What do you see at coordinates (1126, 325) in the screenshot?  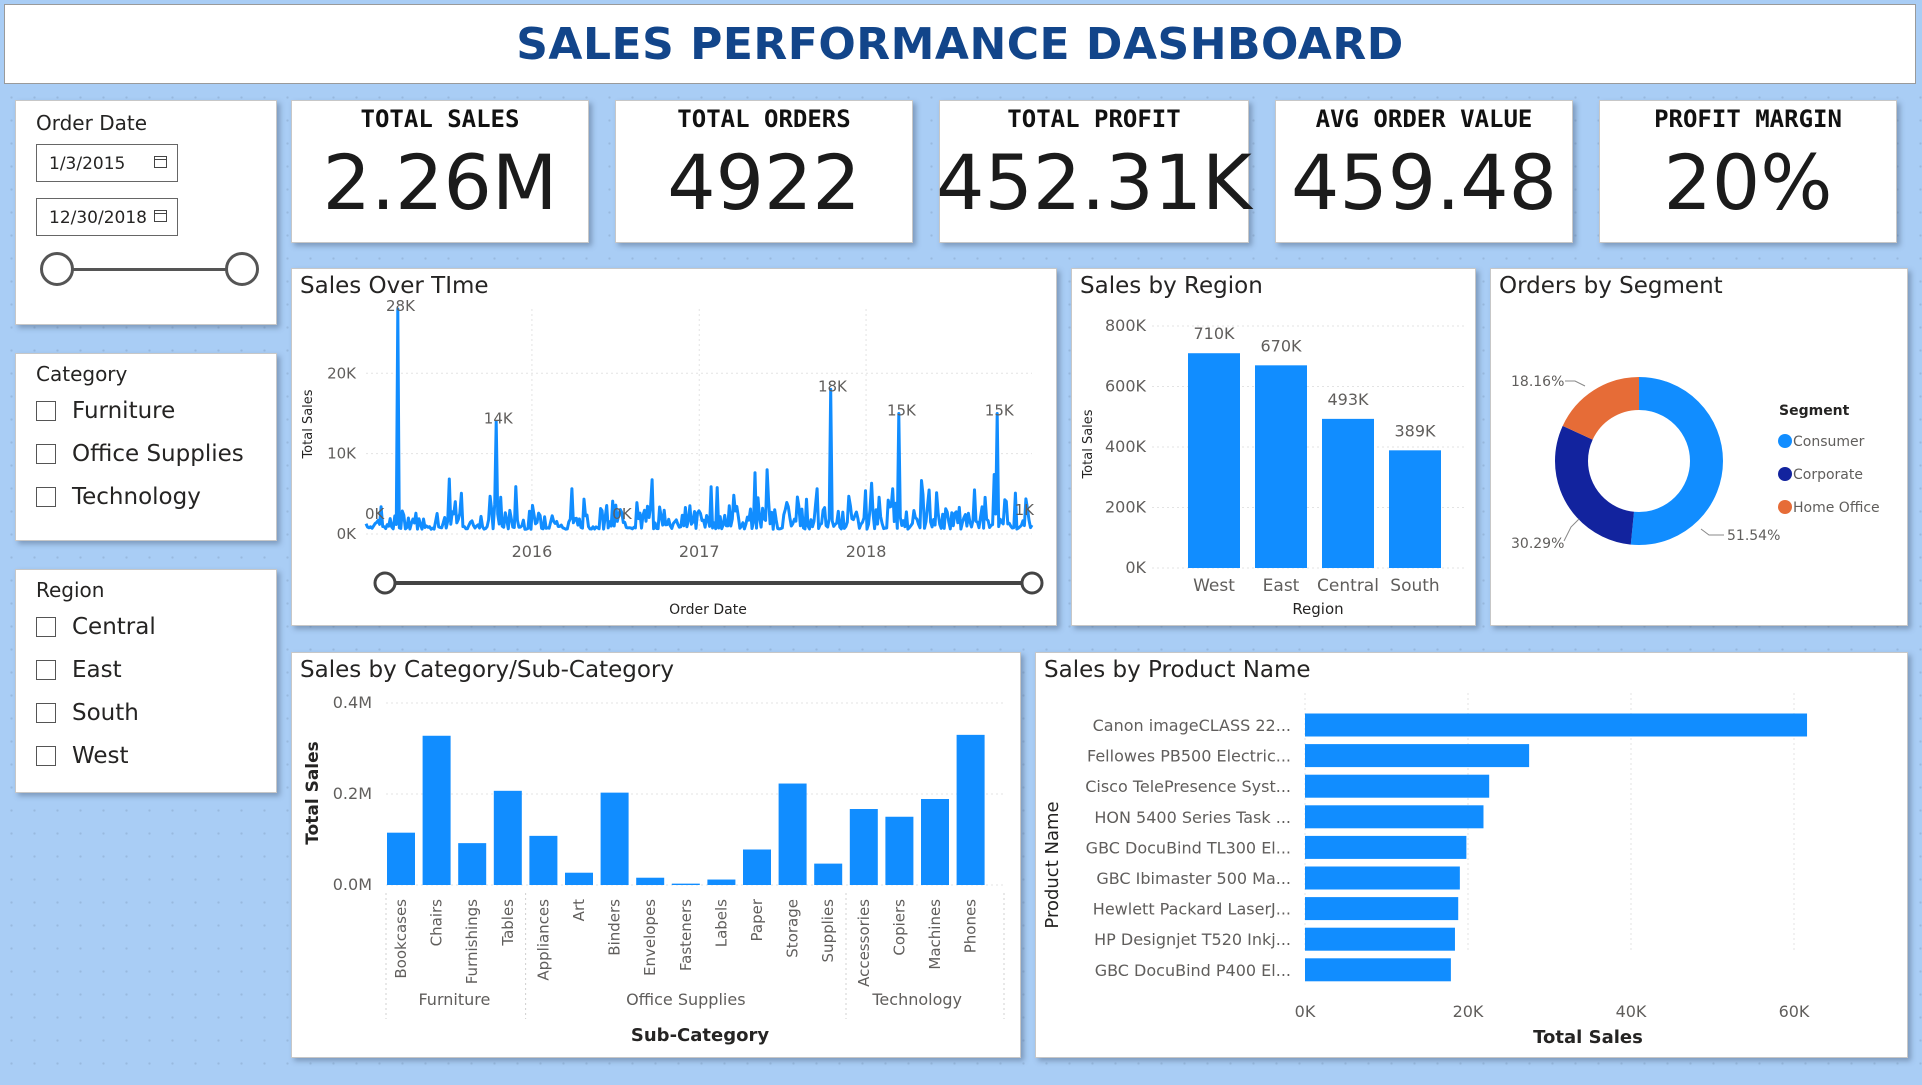 I see `y-tick-label: 800K` at bounding box center [1126, 325].